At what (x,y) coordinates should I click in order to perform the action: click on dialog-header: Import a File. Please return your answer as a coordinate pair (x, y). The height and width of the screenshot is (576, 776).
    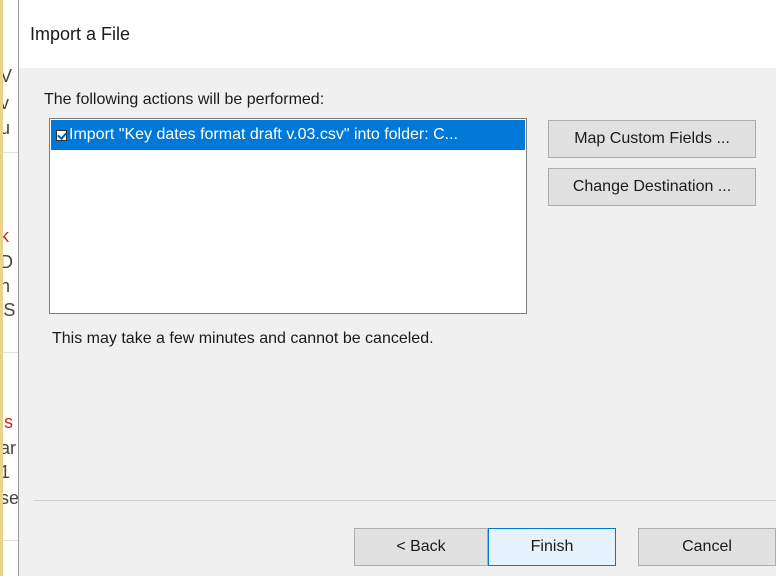
    Looking at the image, I should click on (397, 34).